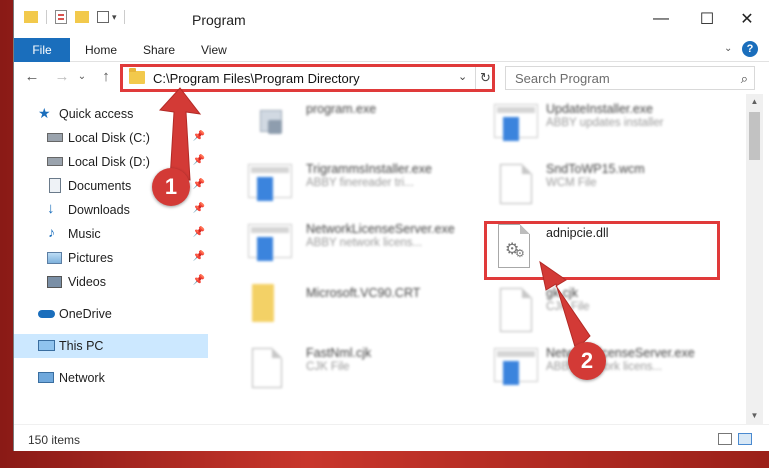 The height and width of the screenshot is (468, 769). What do you see at coordinates (54, 282) in the screenshot?
I see `videos-icon` at bounding box center [54, 282].